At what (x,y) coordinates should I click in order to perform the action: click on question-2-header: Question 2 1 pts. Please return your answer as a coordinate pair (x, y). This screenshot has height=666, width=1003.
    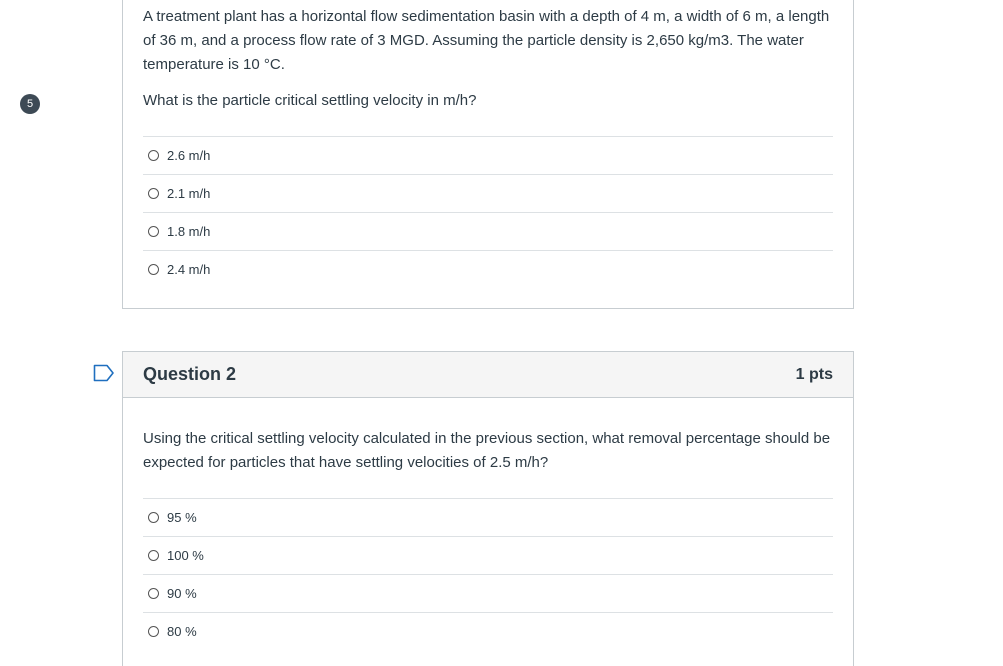
    Looking at the image, I should click on (488, 375).